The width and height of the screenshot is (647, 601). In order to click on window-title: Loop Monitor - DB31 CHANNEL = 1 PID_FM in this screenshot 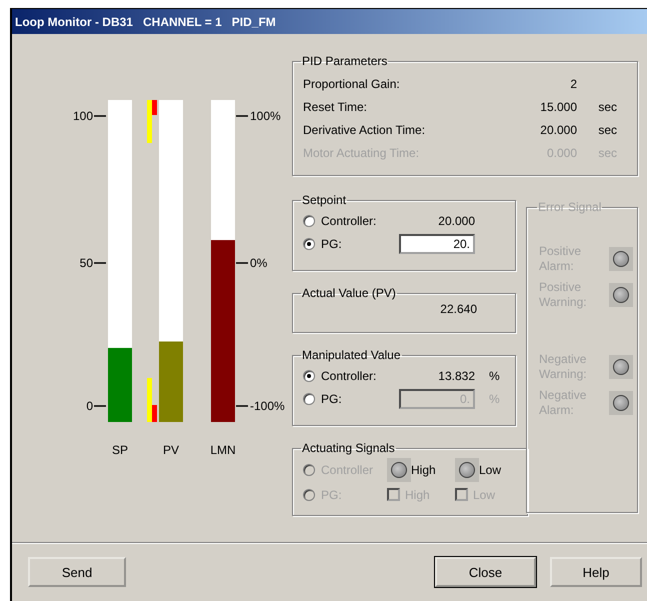, I will do `click(145, 21)`.